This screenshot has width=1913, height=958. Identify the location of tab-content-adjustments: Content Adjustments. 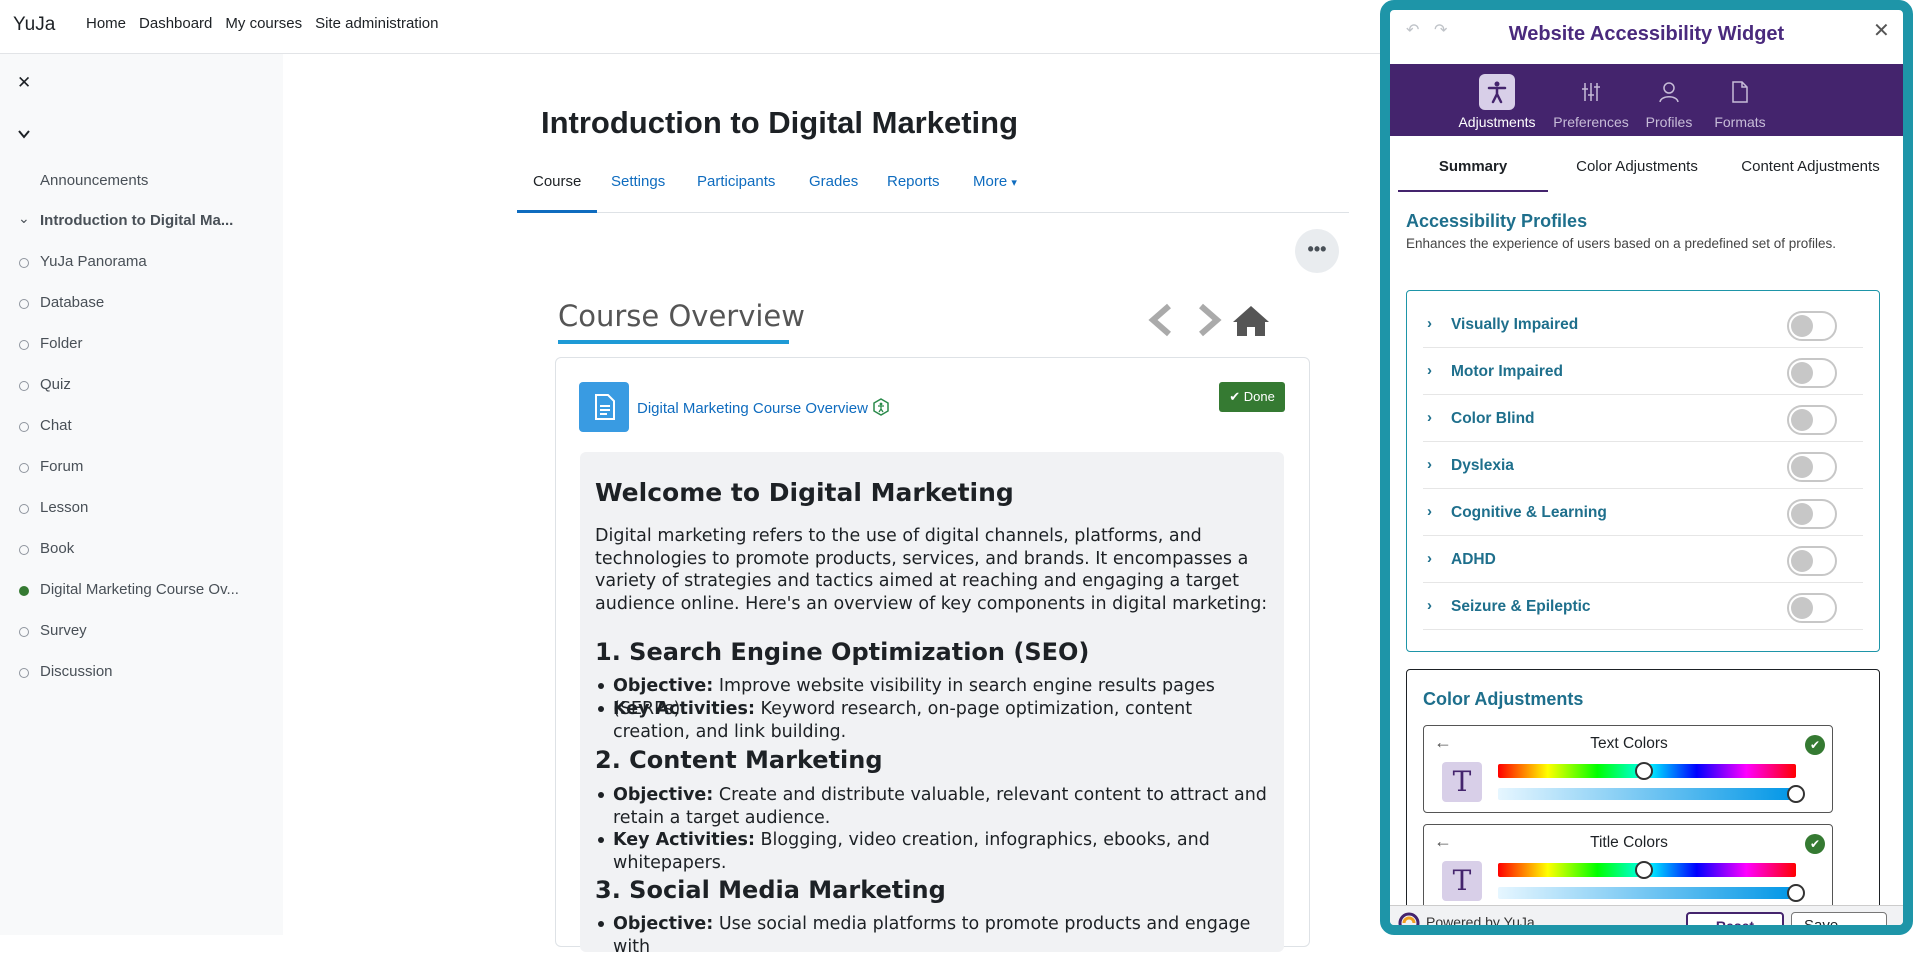
(1810, 175).